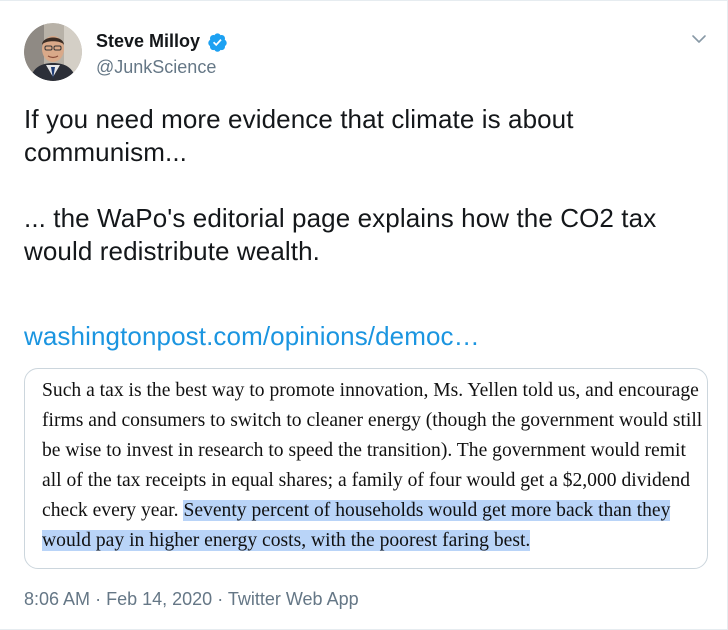 This screenshot has height=630, width=728. What do you see at coordinates (159, 599) in the screenshot?
I see `tweet-date: Feb 14, 2020` at bounding box center [159, 599].